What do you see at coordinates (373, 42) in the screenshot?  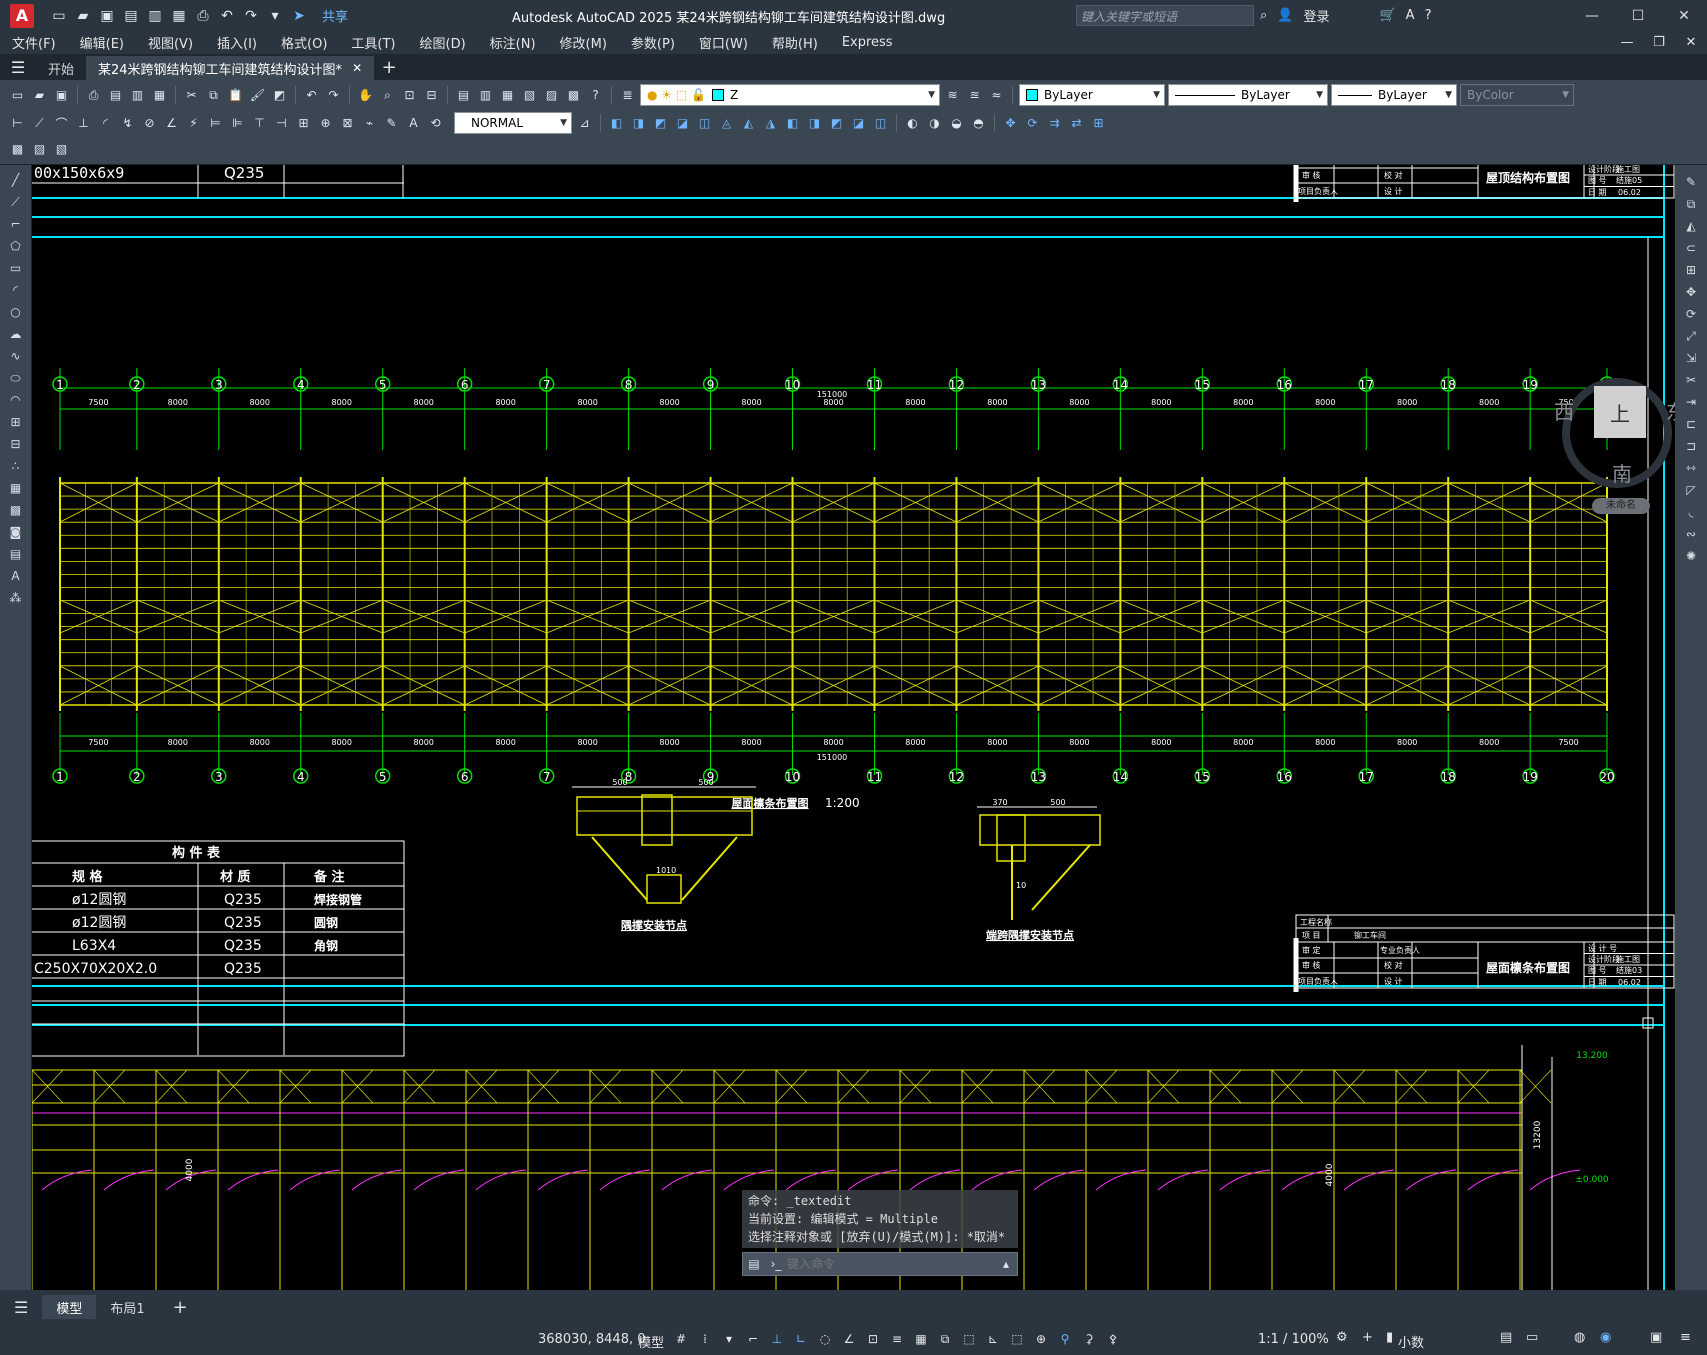 I see `menu-tools: 工具(T)` at bounding box center [373, 42].